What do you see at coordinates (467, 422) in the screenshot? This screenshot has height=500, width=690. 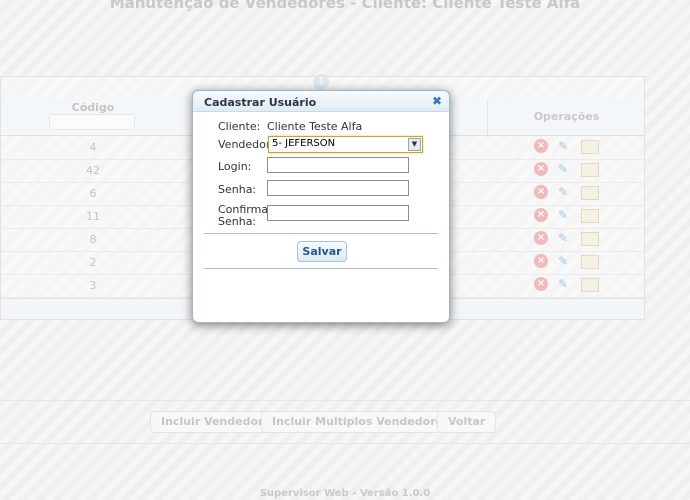 I see `voltar-button: Voltar` at bounding box center [467, 422].